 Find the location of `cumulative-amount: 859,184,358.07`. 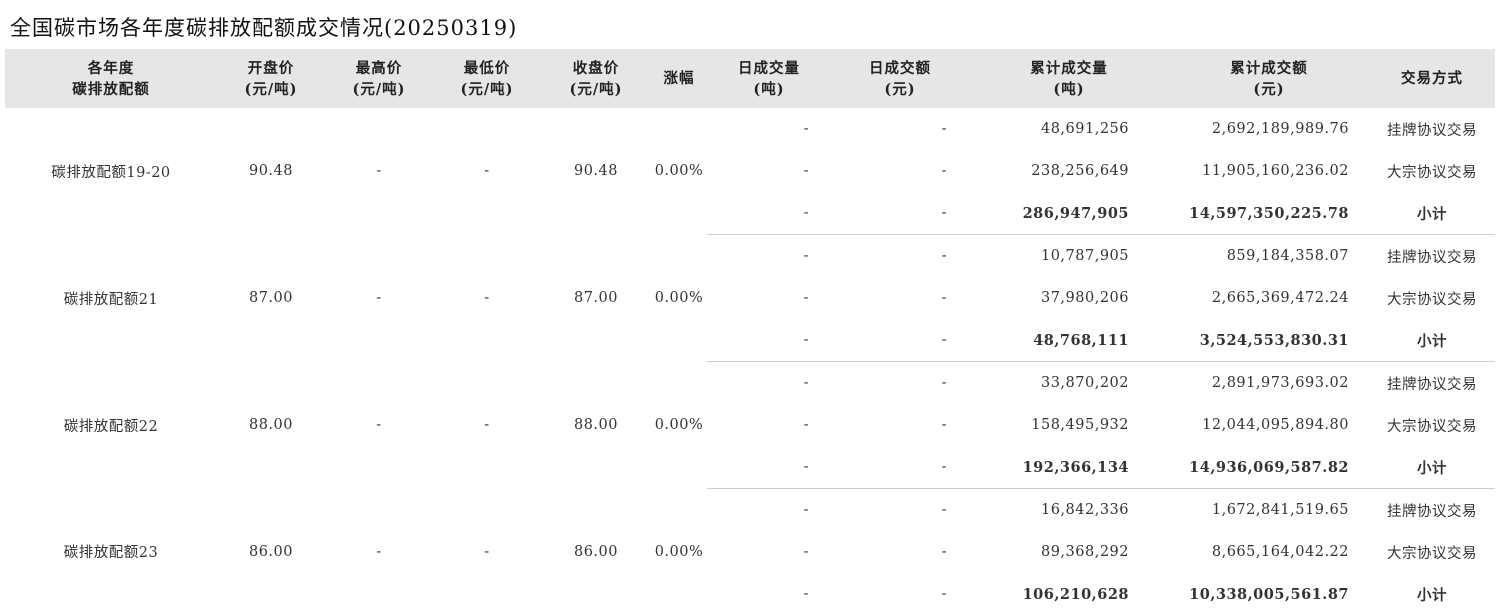

cumulative-amount: 859,184,358.07 is located at coordinates (1269, 256).